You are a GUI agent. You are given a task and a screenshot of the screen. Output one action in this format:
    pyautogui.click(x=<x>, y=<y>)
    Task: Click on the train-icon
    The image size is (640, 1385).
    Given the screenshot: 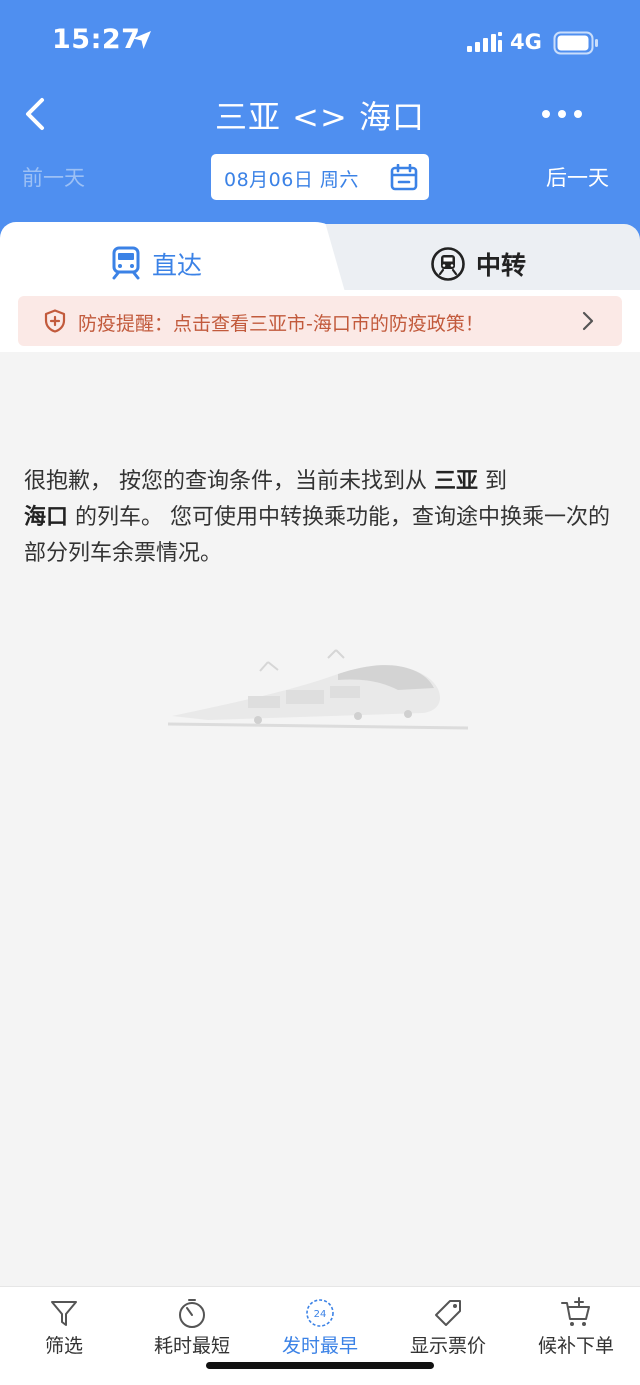 What is the action you would take?
    pyautogui.click(x=126, y=263)
    